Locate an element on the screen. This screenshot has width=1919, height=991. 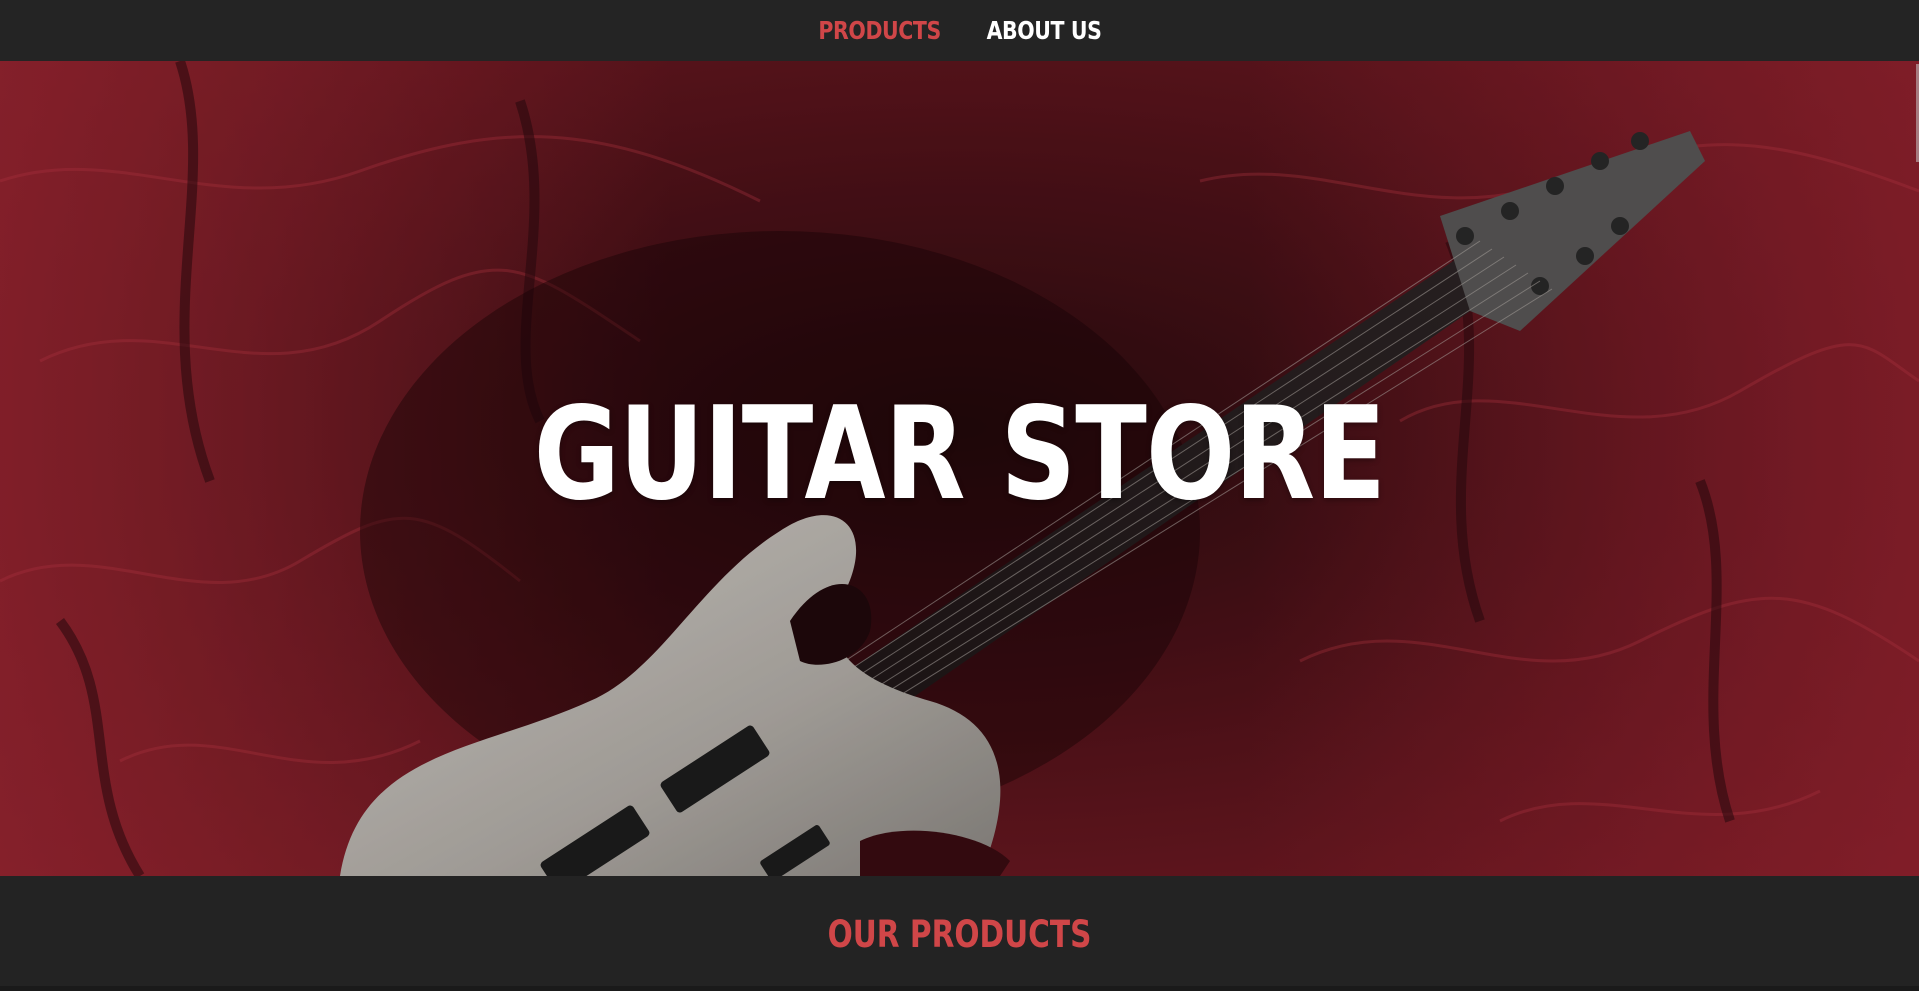
top-navigation: PRODUCTS ABOUT US is located at coordinates (959, 30).